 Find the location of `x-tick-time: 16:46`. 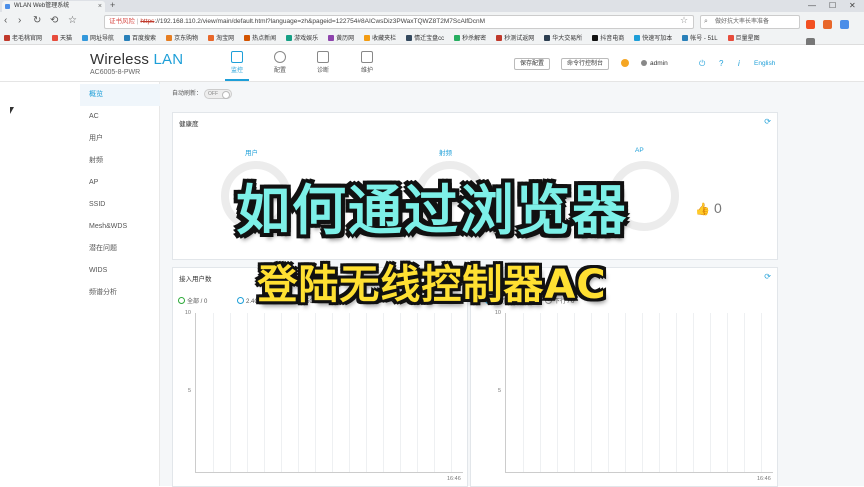

x-tick-time: 16:46 is located at coordinates (454, 479).